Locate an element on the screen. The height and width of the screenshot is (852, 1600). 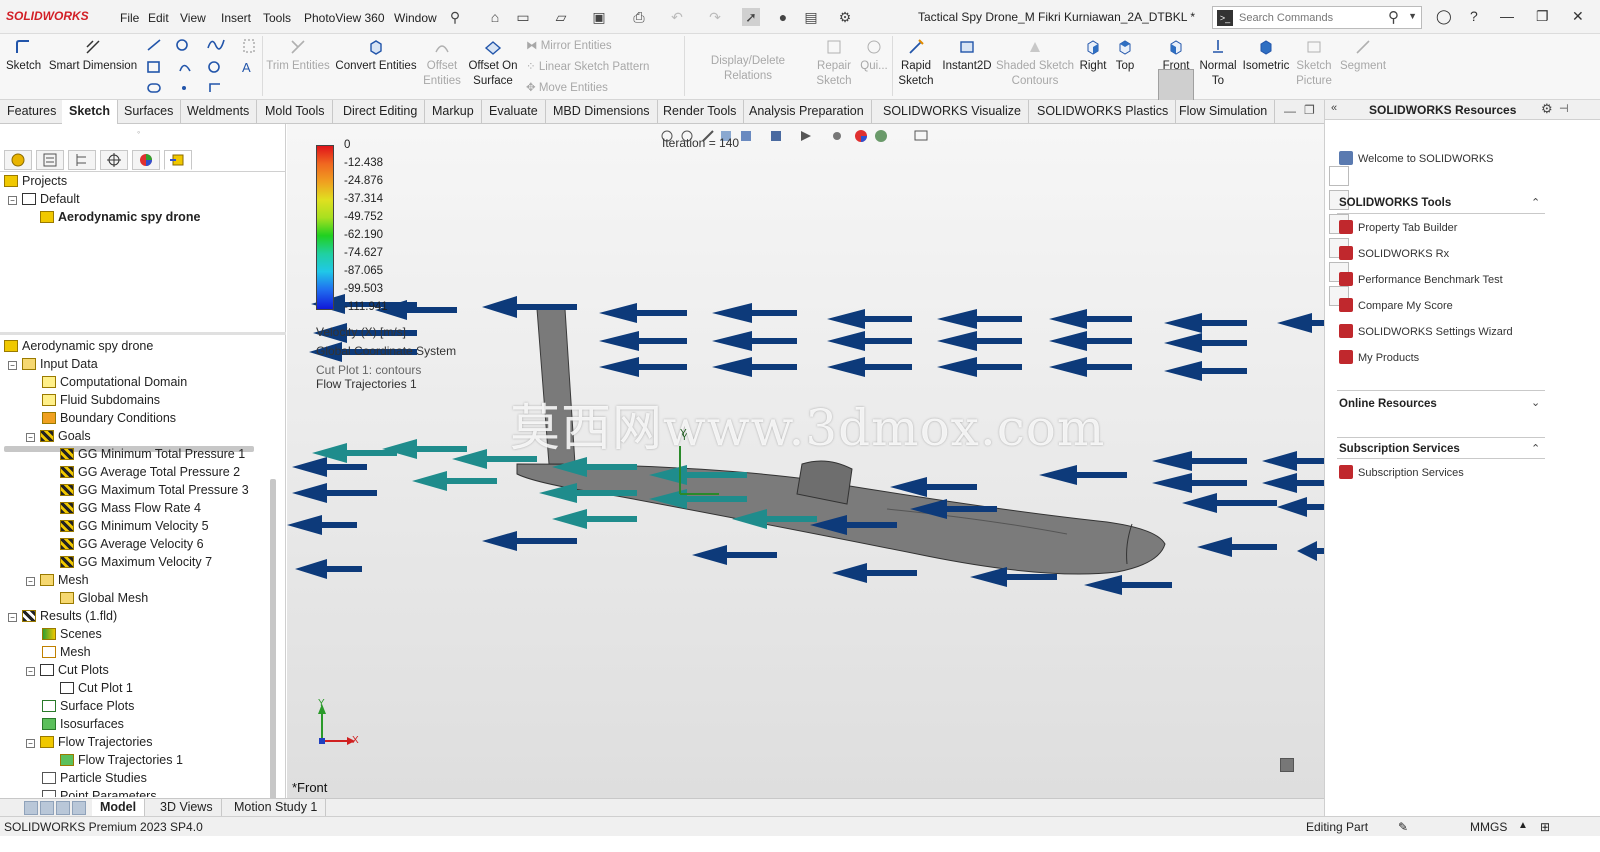
expand-pane-icon: « is located at coordinates (1334, 108).